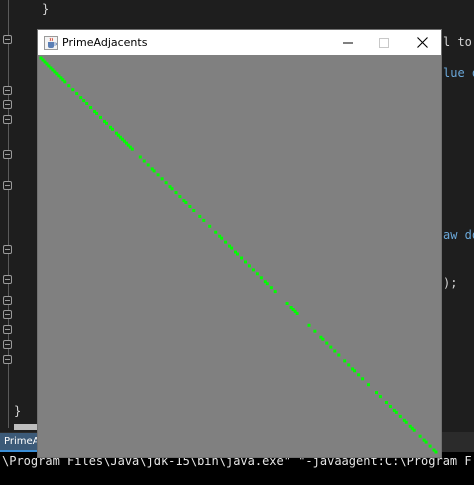 The image size is (474, 485). I want to click on maximize-icon, so click(384, 42).